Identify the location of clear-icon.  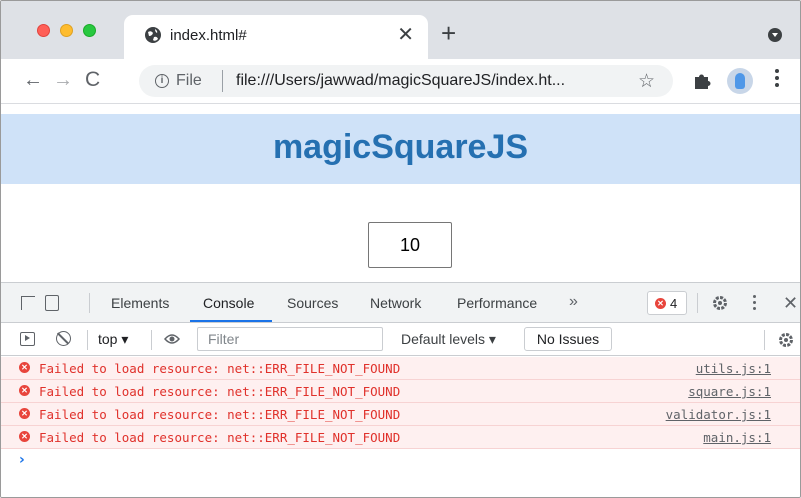
(63, 338).